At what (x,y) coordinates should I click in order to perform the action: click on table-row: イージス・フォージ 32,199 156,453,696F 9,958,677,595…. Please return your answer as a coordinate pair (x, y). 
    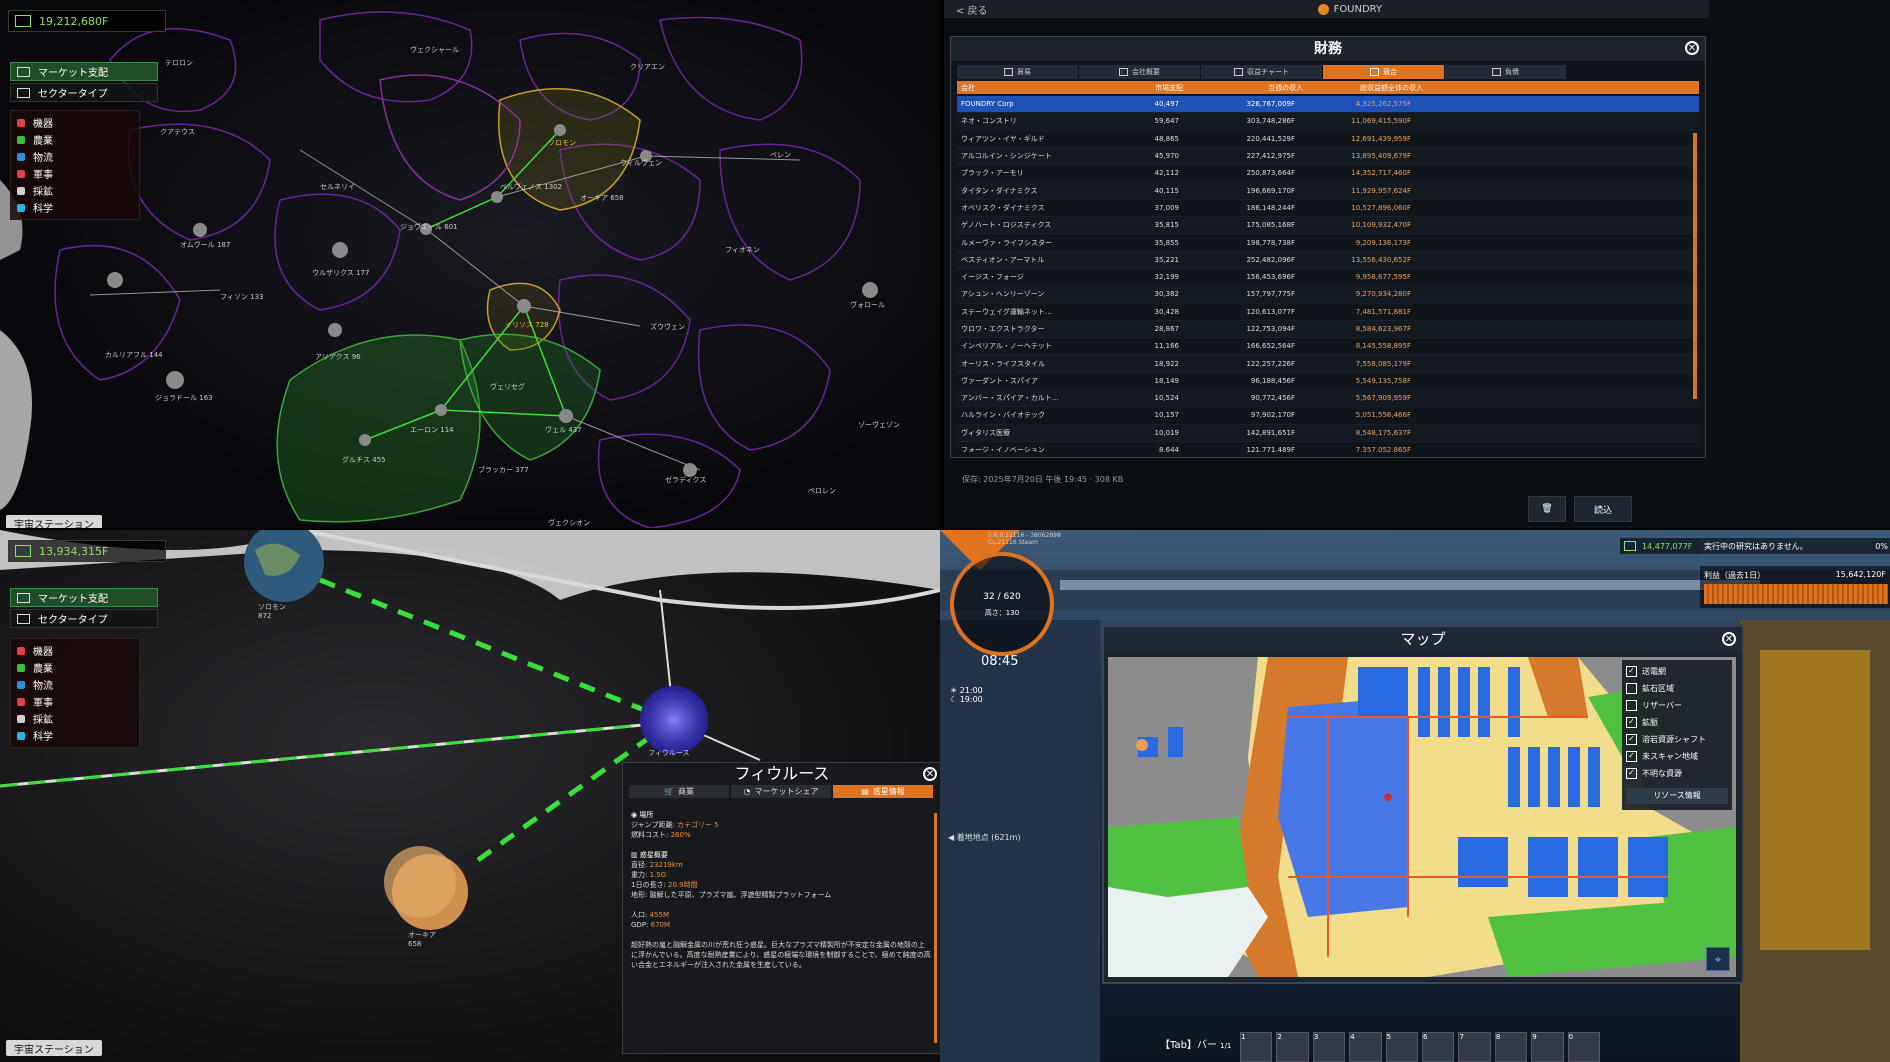
    Looking at the image, I should click on (1328, 278).